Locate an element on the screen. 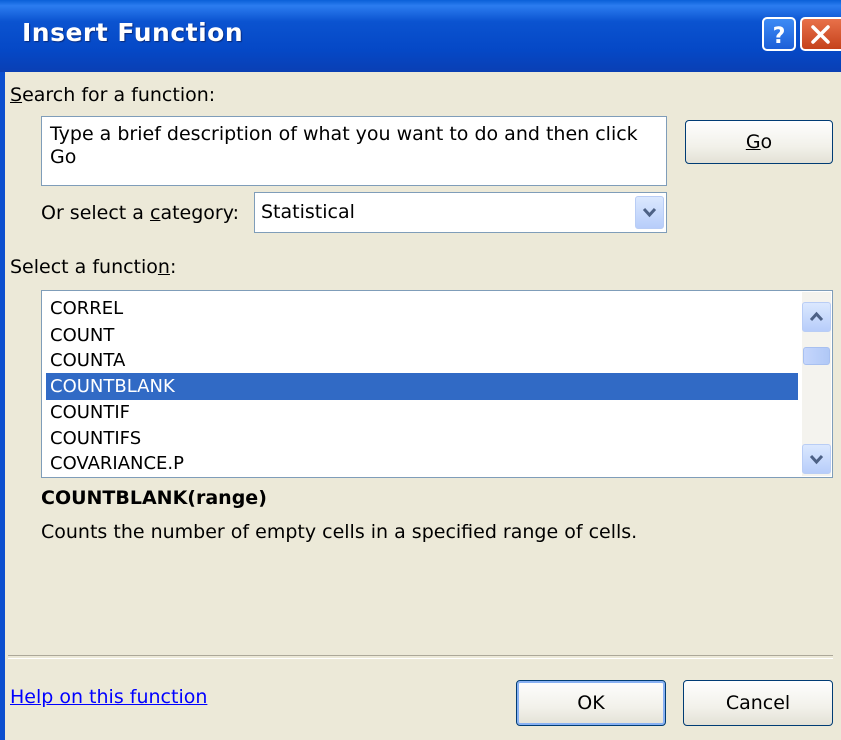 Image resolution: width=841 pixels, height=740 pixels. search-label-accesskey: S is located at coordinates (16, 95).